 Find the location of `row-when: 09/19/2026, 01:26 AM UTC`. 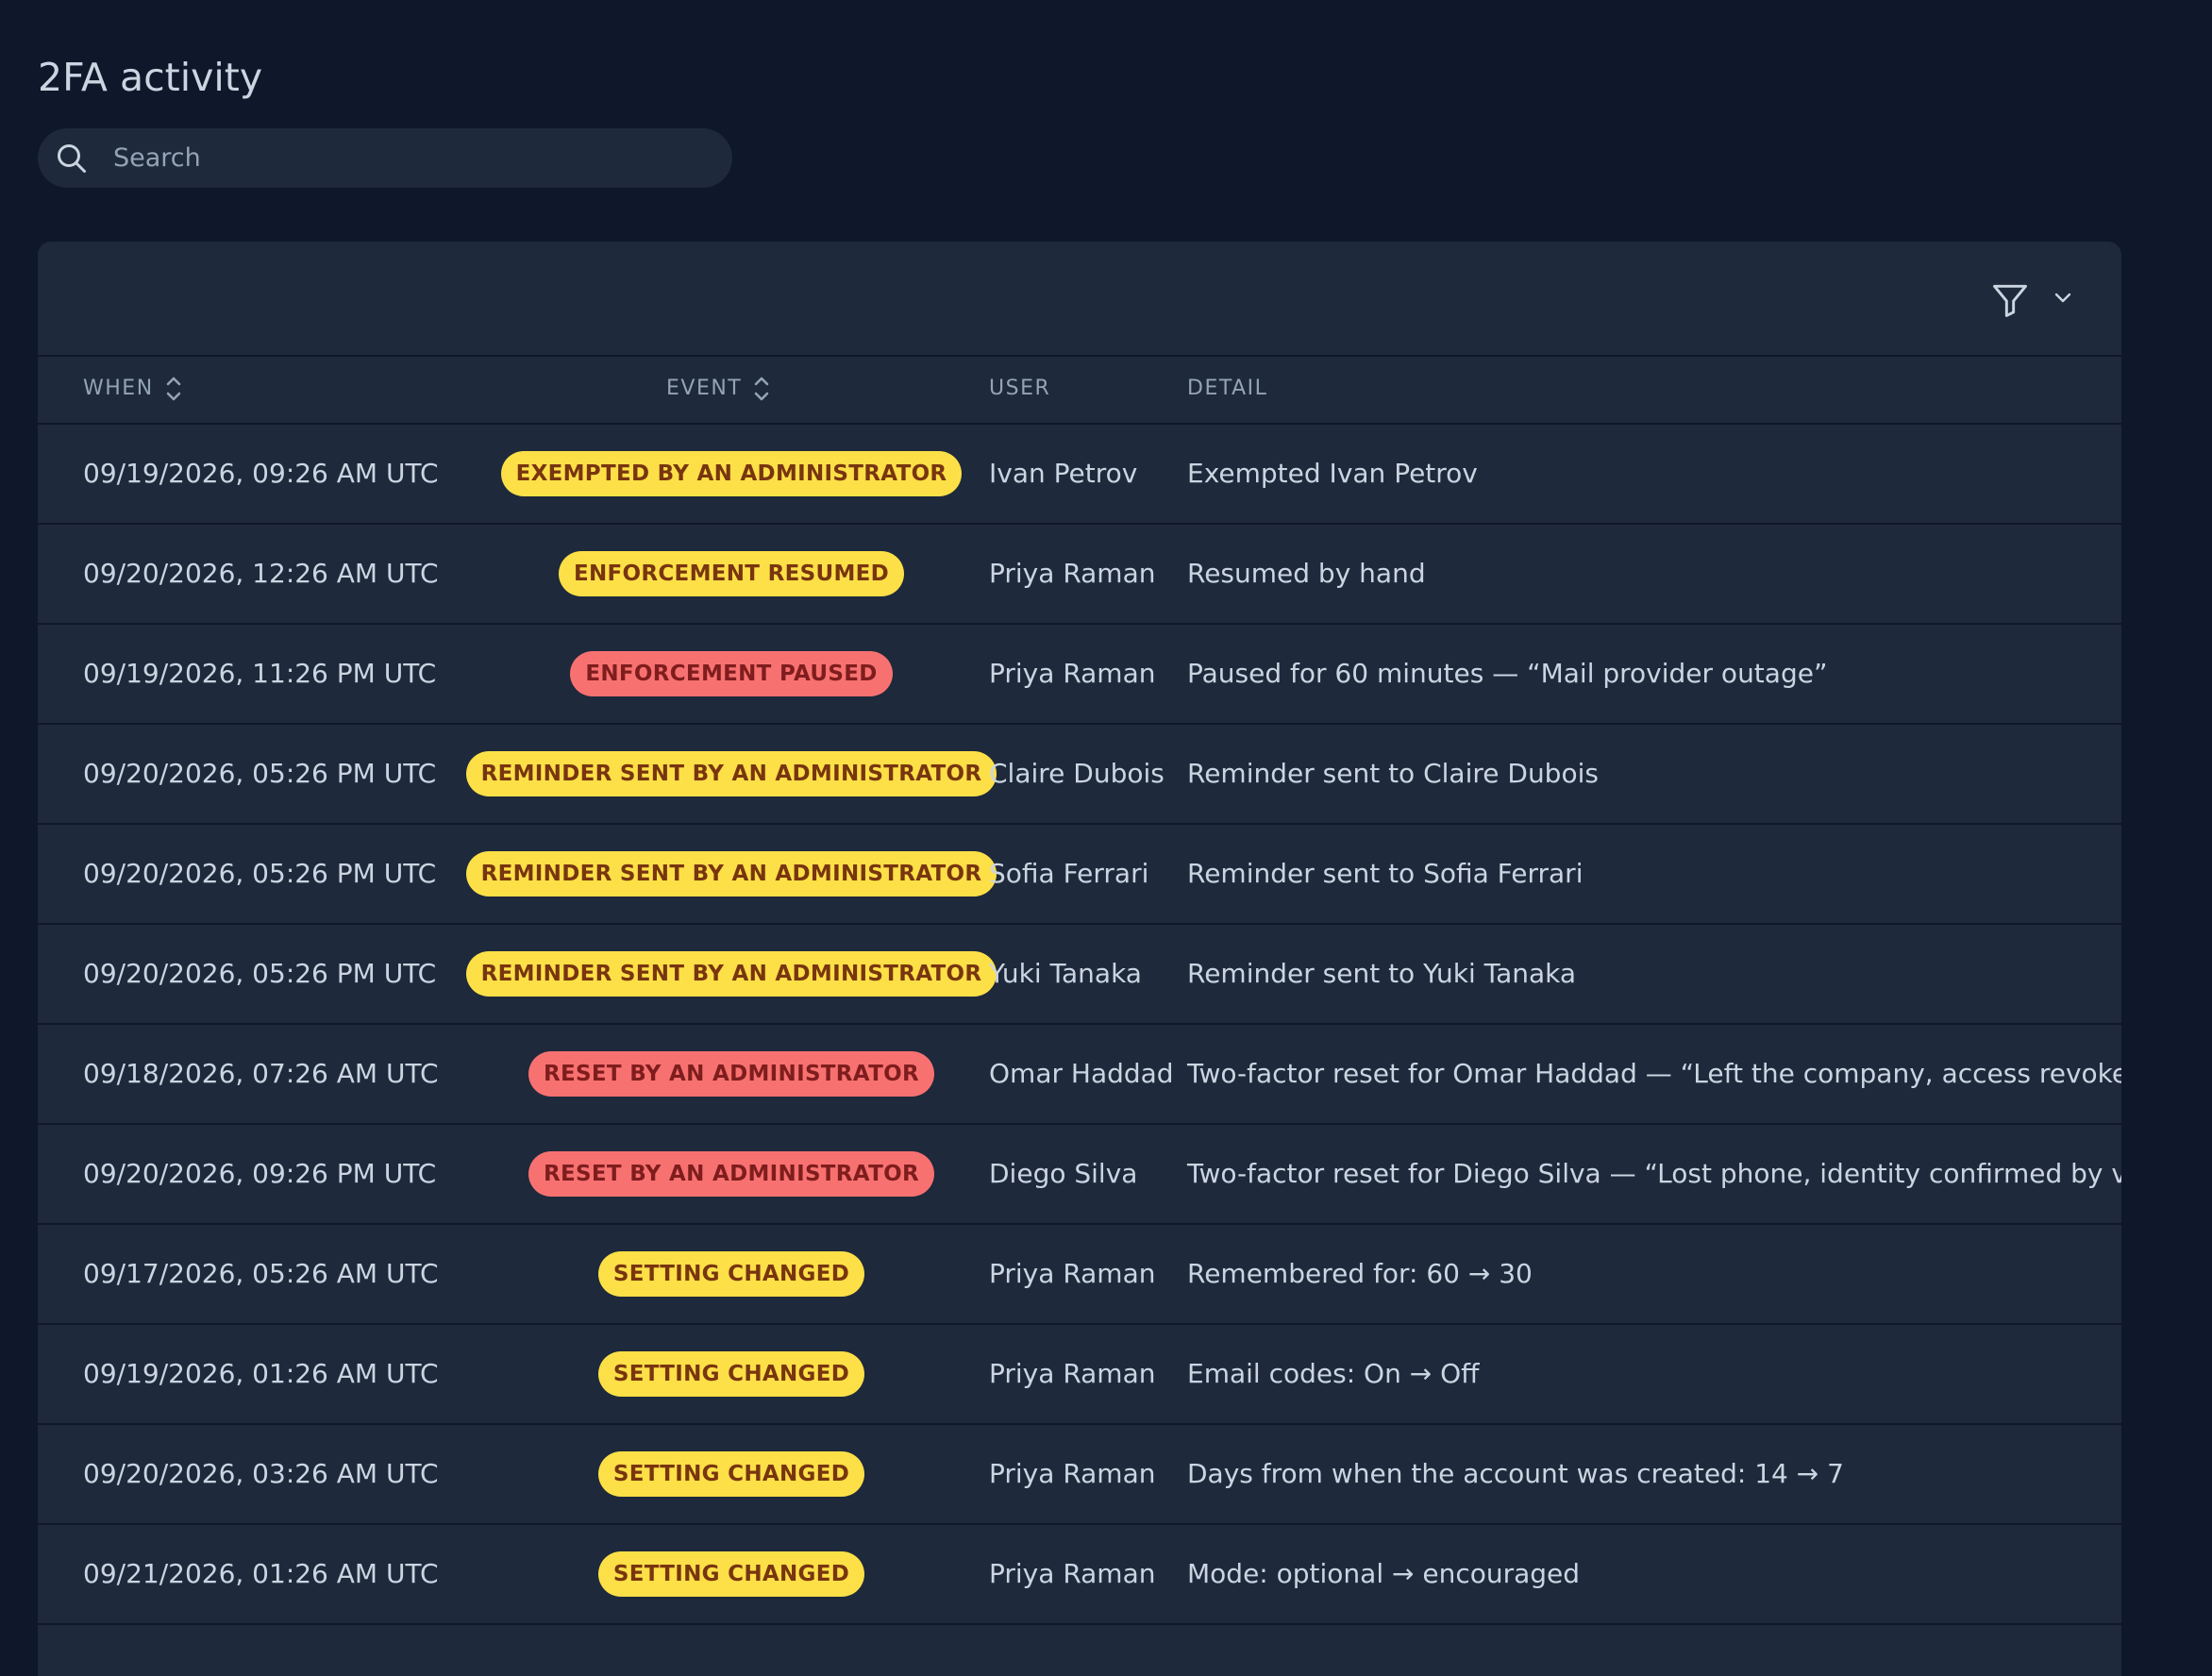

row-when: 09/19/2026, 01:26 AM UTC is located at coordinates (261, 1374).